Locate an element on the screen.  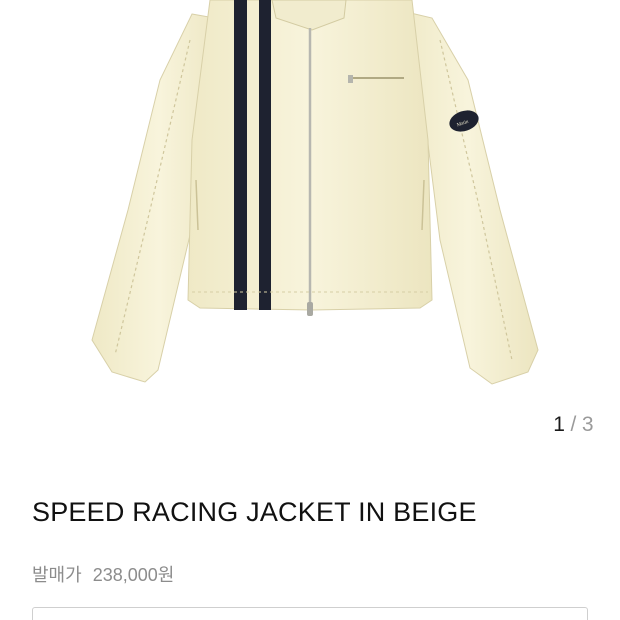
image-pager: 1/3 is located at coordinates (573, 425).